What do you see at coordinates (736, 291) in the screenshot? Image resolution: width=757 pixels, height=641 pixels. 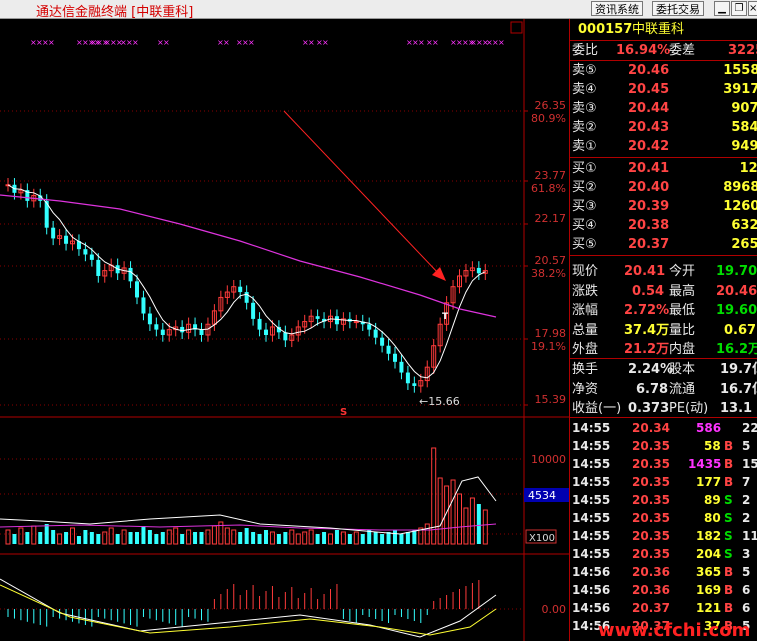 I see `stat-value: 20.46` at bounding box center [736, 291].